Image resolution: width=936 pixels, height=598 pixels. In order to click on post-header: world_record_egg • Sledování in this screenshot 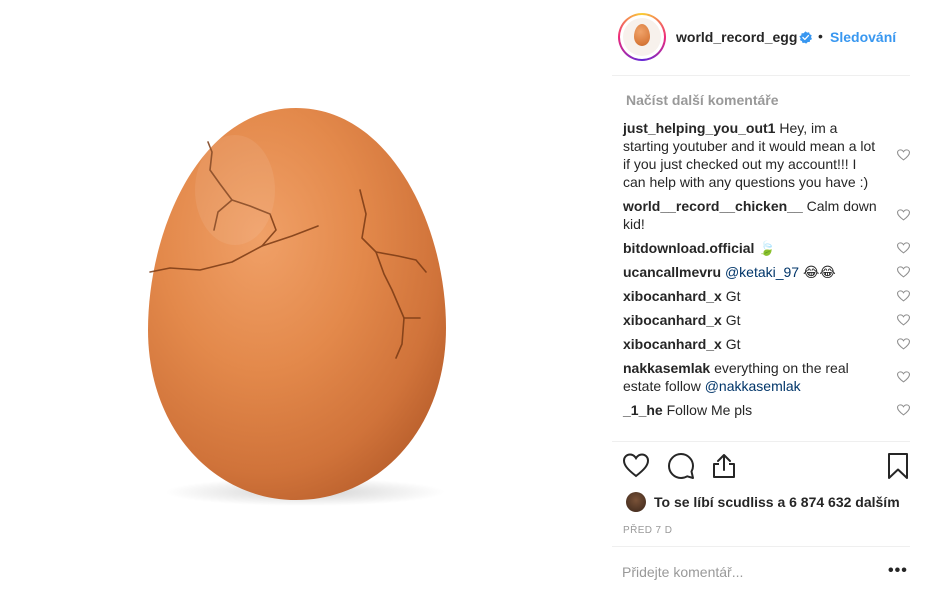, I will do `click(761, 38)`.